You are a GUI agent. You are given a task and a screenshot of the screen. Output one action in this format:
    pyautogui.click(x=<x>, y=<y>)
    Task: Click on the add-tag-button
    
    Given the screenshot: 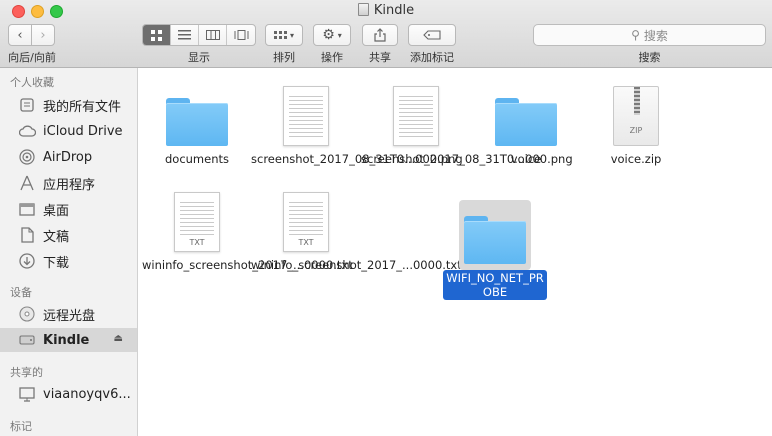 What is the action you would take?
    pyautogui.click(x=432, y=35)
    